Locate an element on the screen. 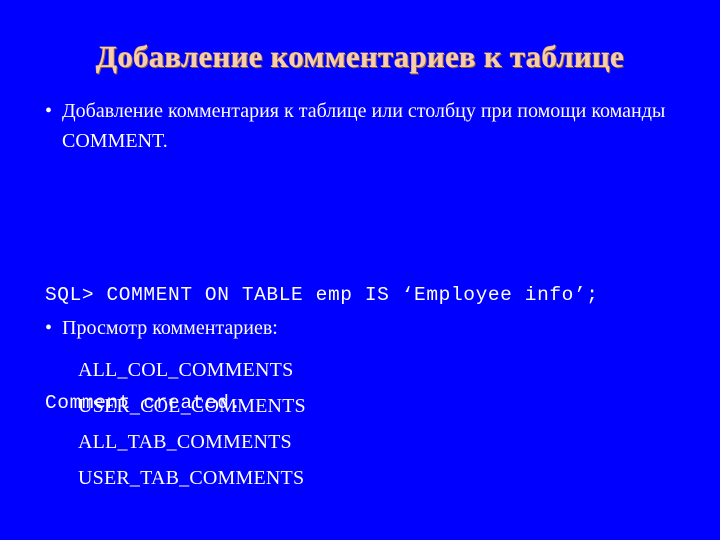 The image size is (720, 540). slide-title: Добавление комментариев к таблице is located at coordinates (360, 56).